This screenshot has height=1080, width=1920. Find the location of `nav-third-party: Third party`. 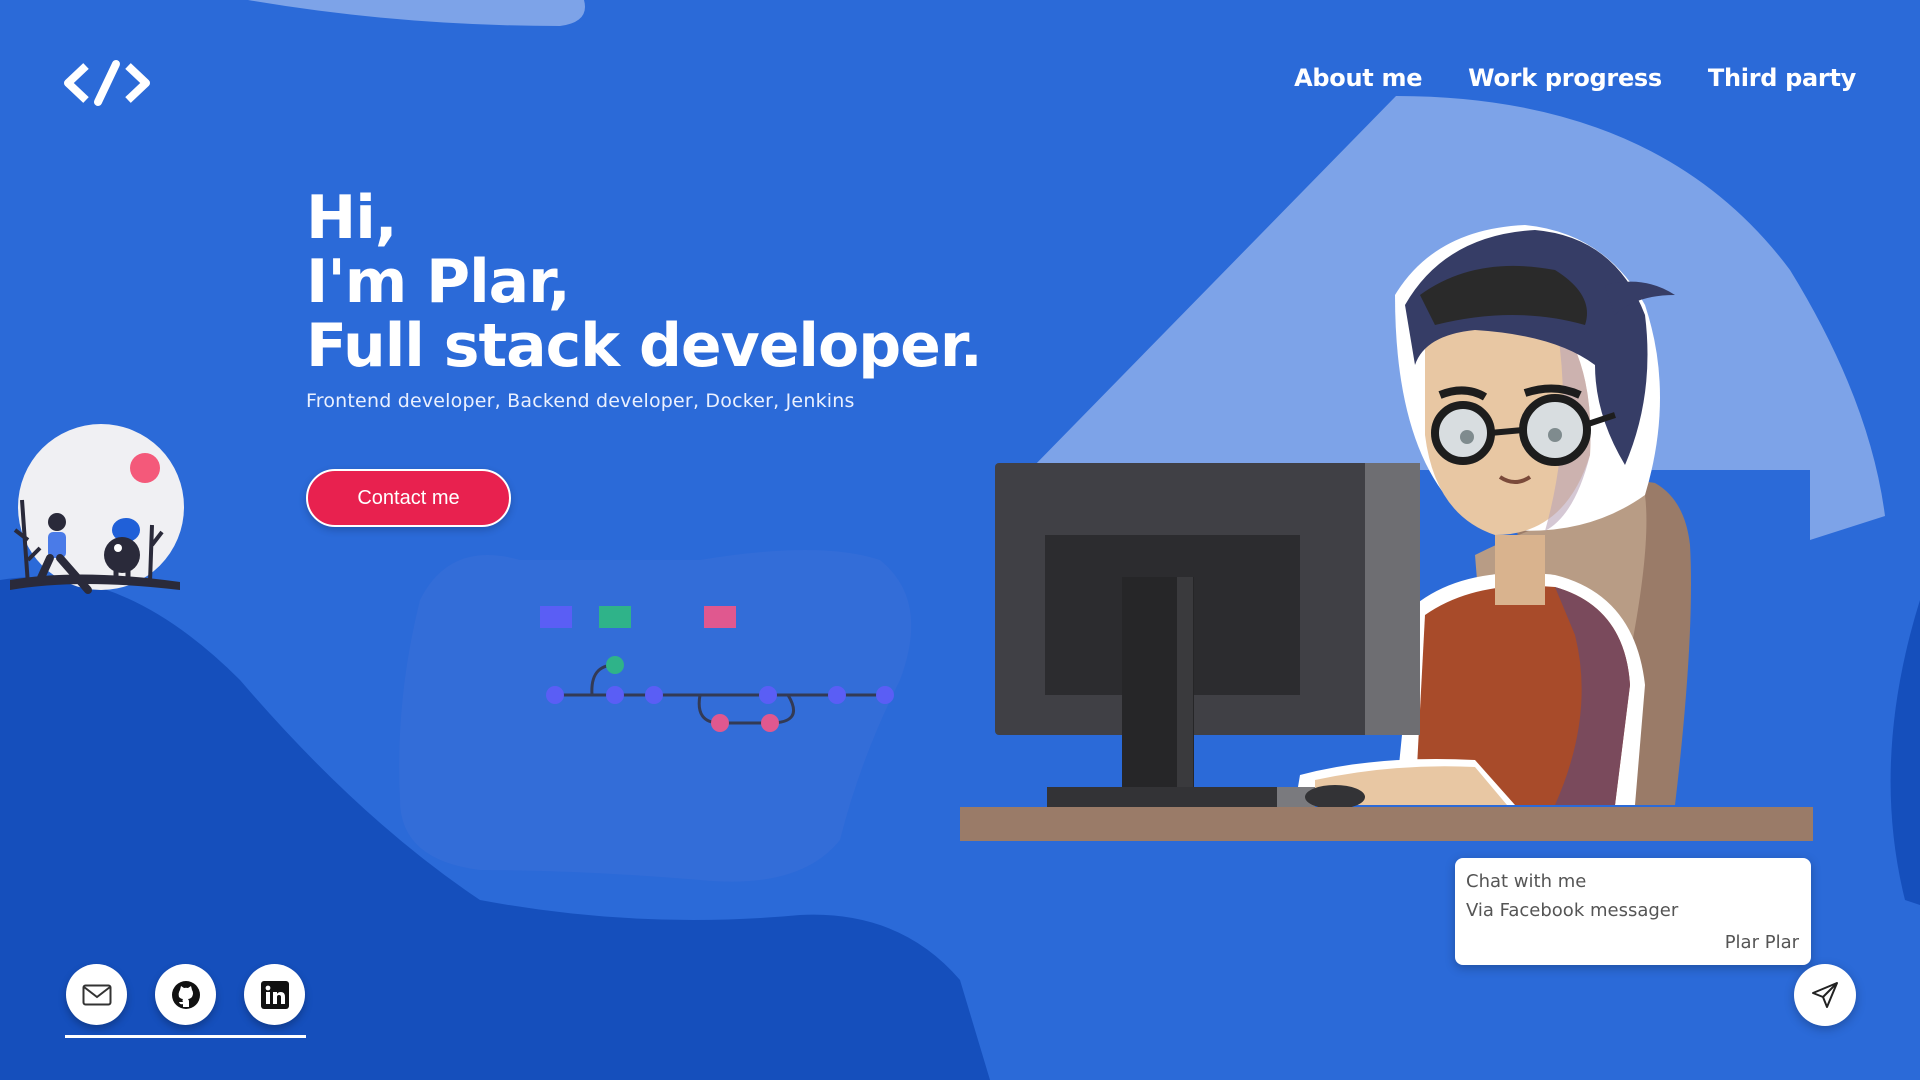

nav-third-party: Third party is located at coordinates (1782, 78).